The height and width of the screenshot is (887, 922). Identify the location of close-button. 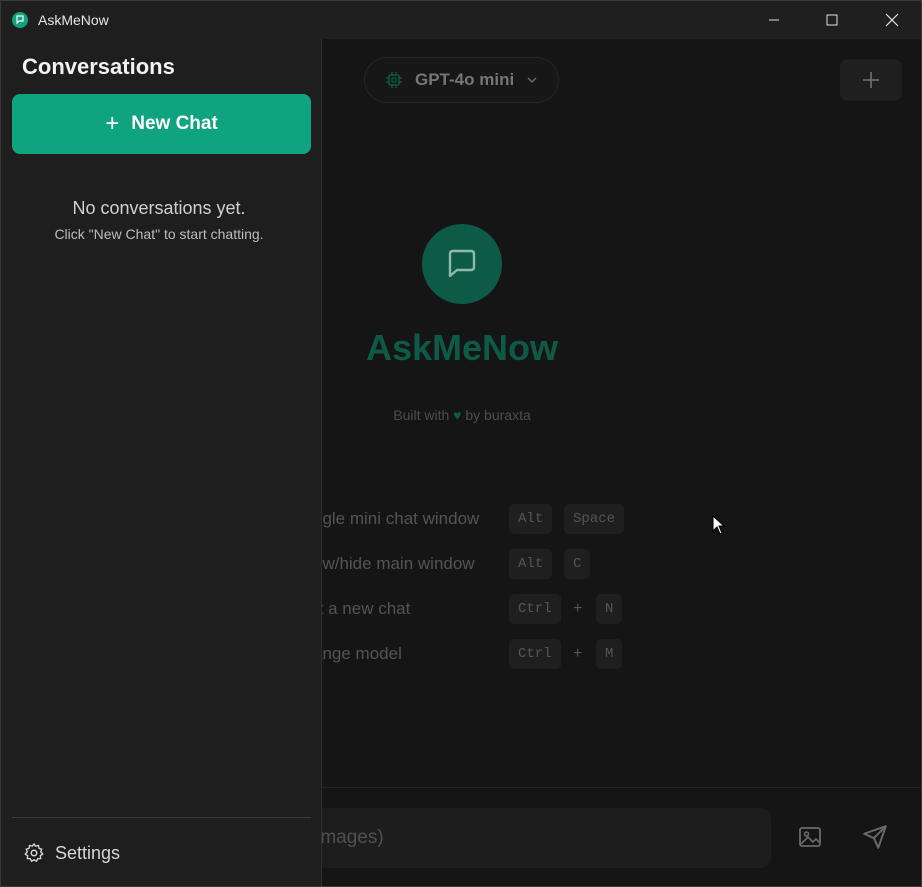
(892, 20).